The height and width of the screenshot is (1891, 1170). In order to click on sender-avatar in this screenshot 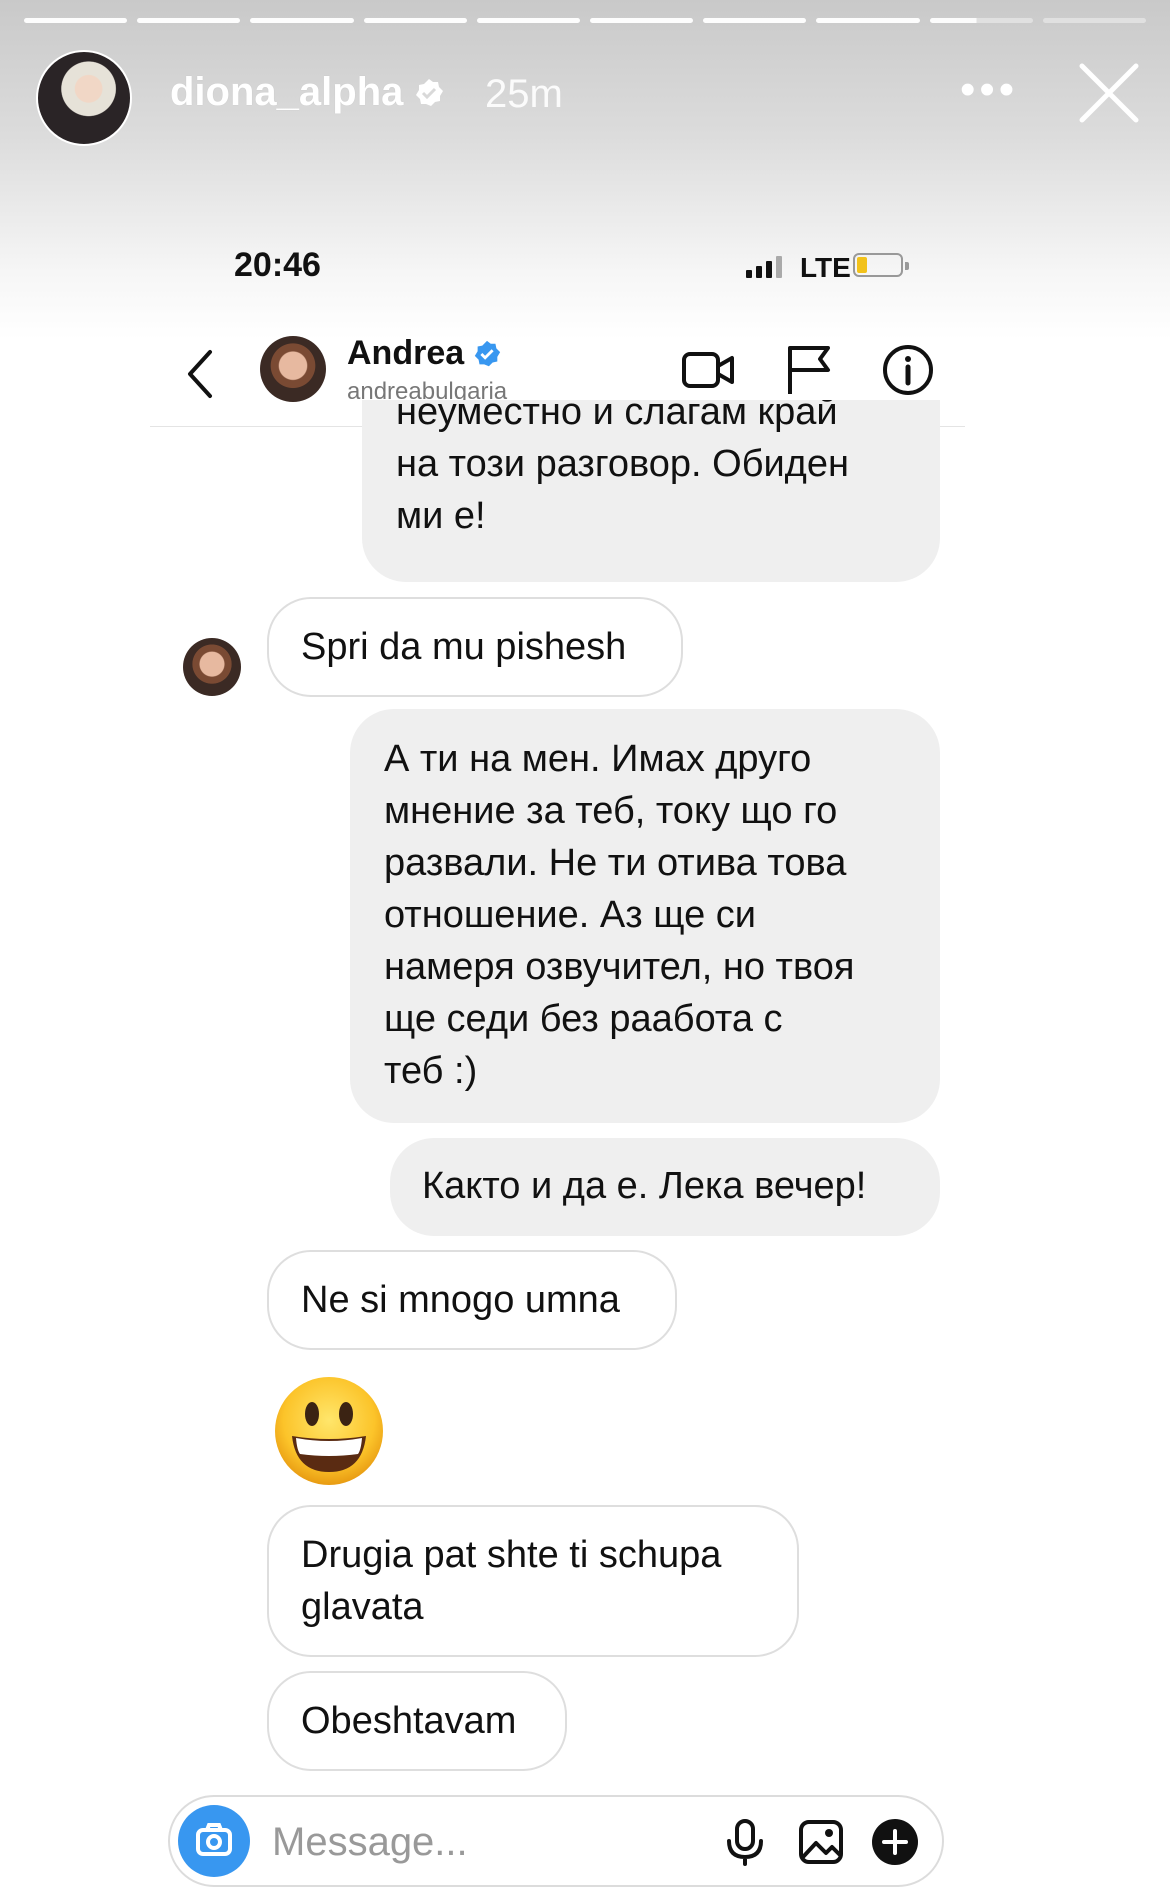, I will do `click(212, 667)`.